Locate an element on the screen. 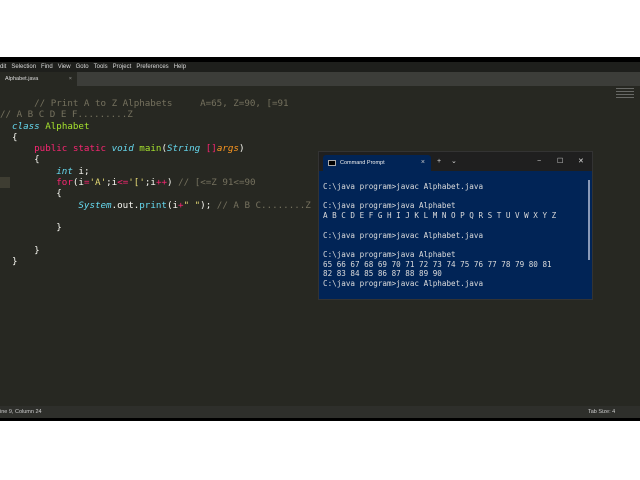 This screenshot has height=480, width=640. tab-bar: Alphabet.java × is located at coordinates (320, 79).